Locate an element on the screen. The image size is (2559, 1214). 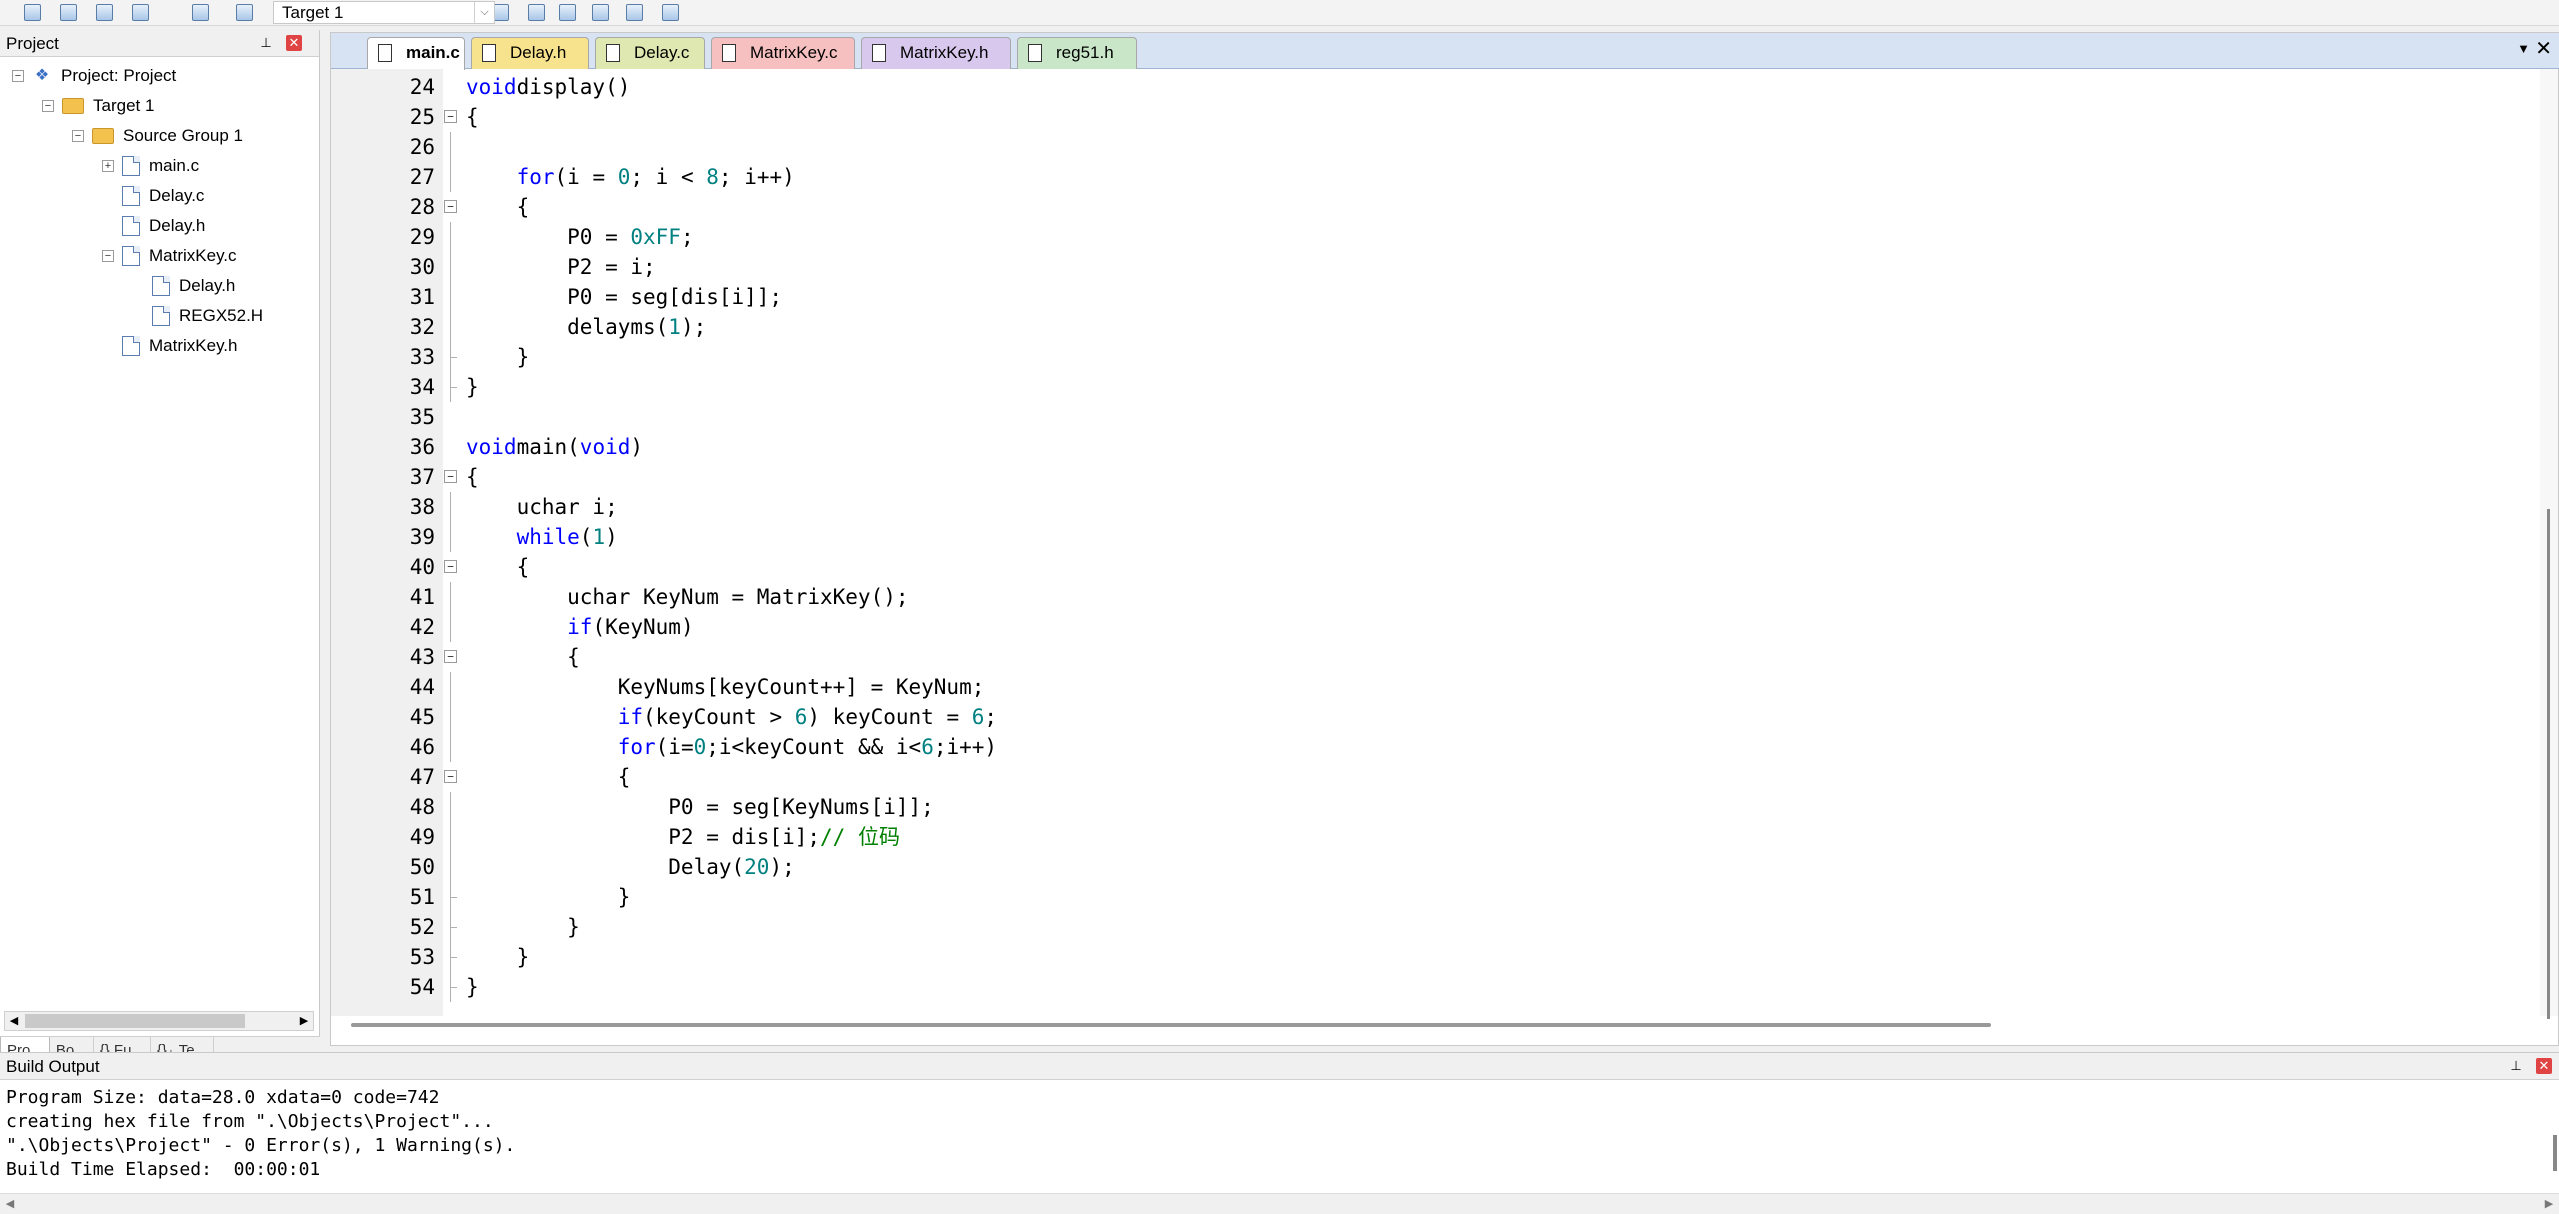
code-line: 27 for(i = 0; i < 8; i++) is located at coordinates (1436, 177).